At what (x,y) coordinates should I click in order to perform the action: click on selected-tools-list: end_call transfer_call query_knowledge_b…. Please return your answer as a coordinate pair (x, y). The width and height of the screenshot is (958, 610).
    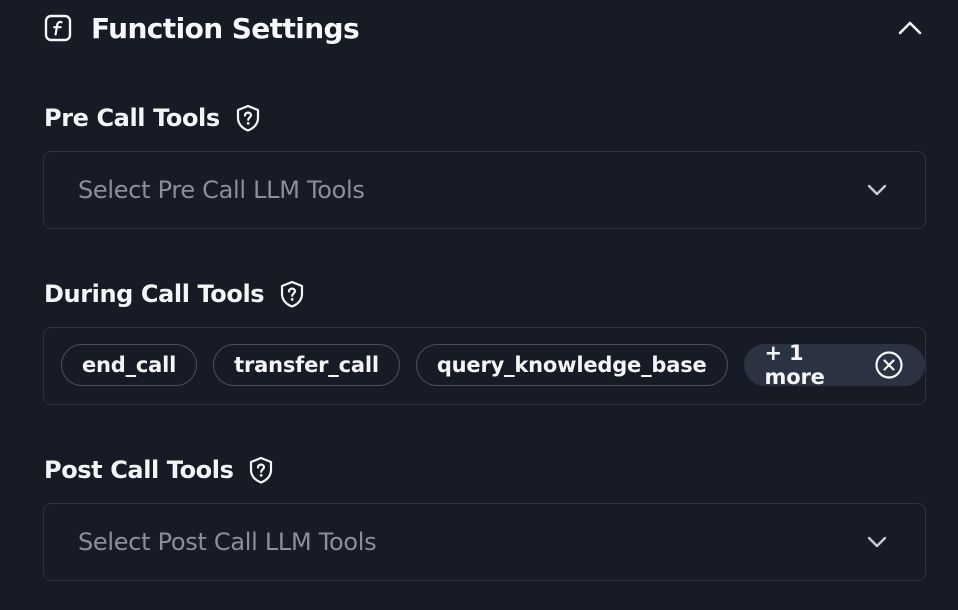
    Looking at the image, I should click on (493, 365).